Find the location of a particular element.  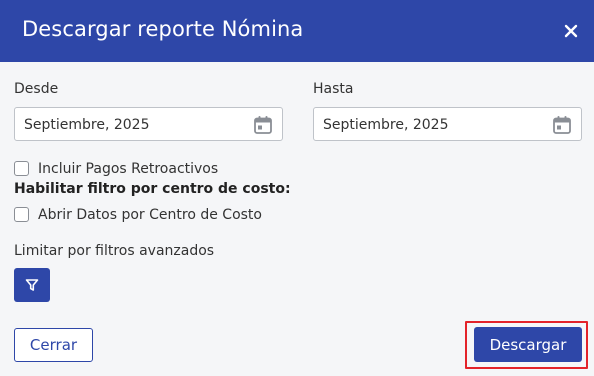

close-button is located at coordinates (571, 31).